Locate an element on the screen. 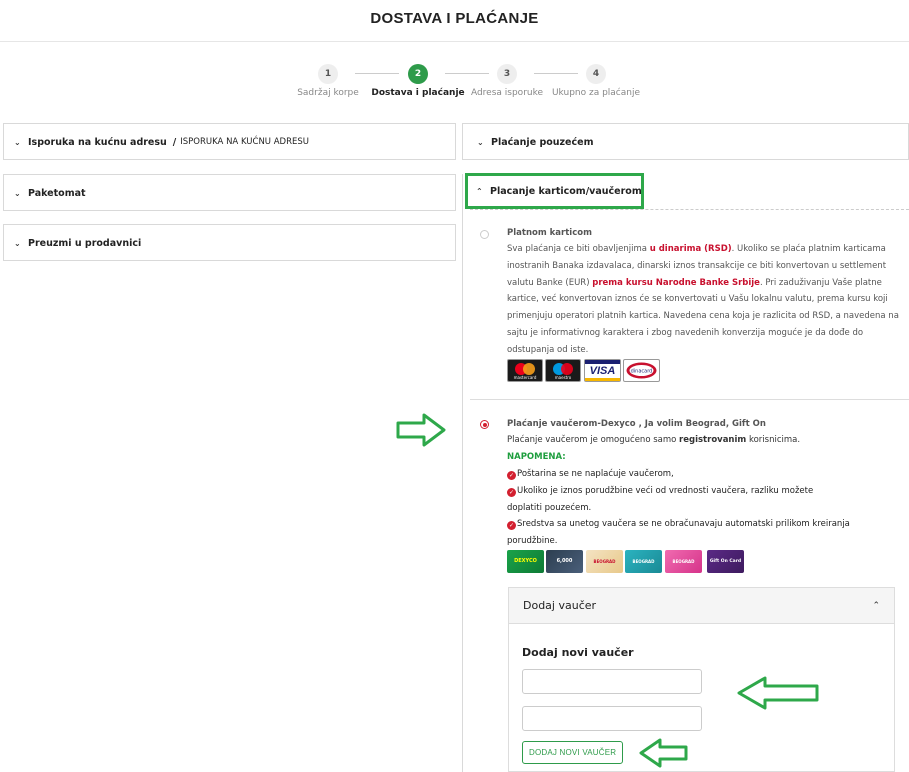  highlight-box is located at coordinates (554, 191).